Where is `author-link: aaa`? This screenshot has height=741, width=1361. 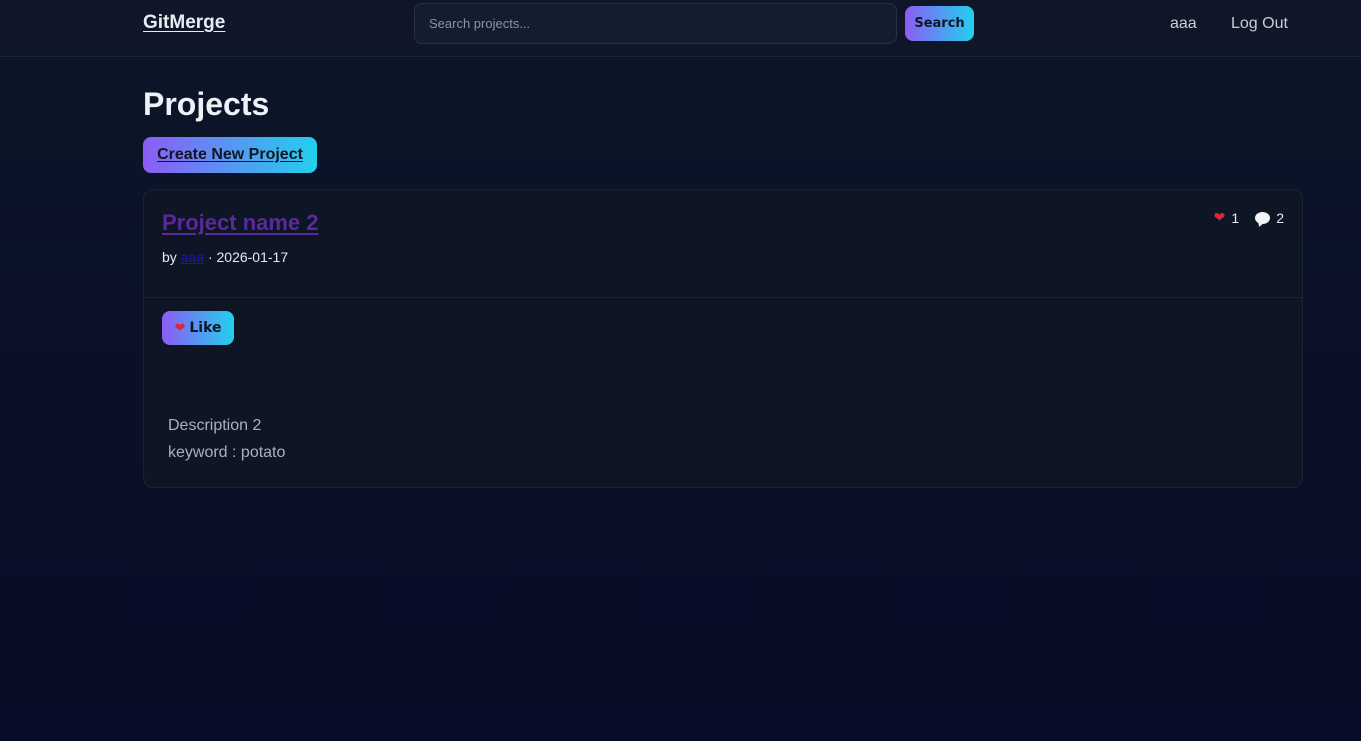 author-link: aaa is located at coordinates (192, 257).